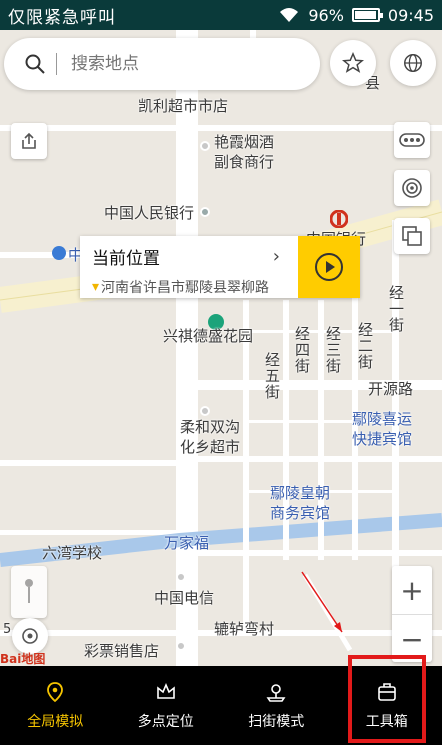 The width and height of the screenshot is (442, 745). What do you see at coordinates (302, 350) in the screenshot?
I see `street-label: 经四街` at bounding box center [302, 350].